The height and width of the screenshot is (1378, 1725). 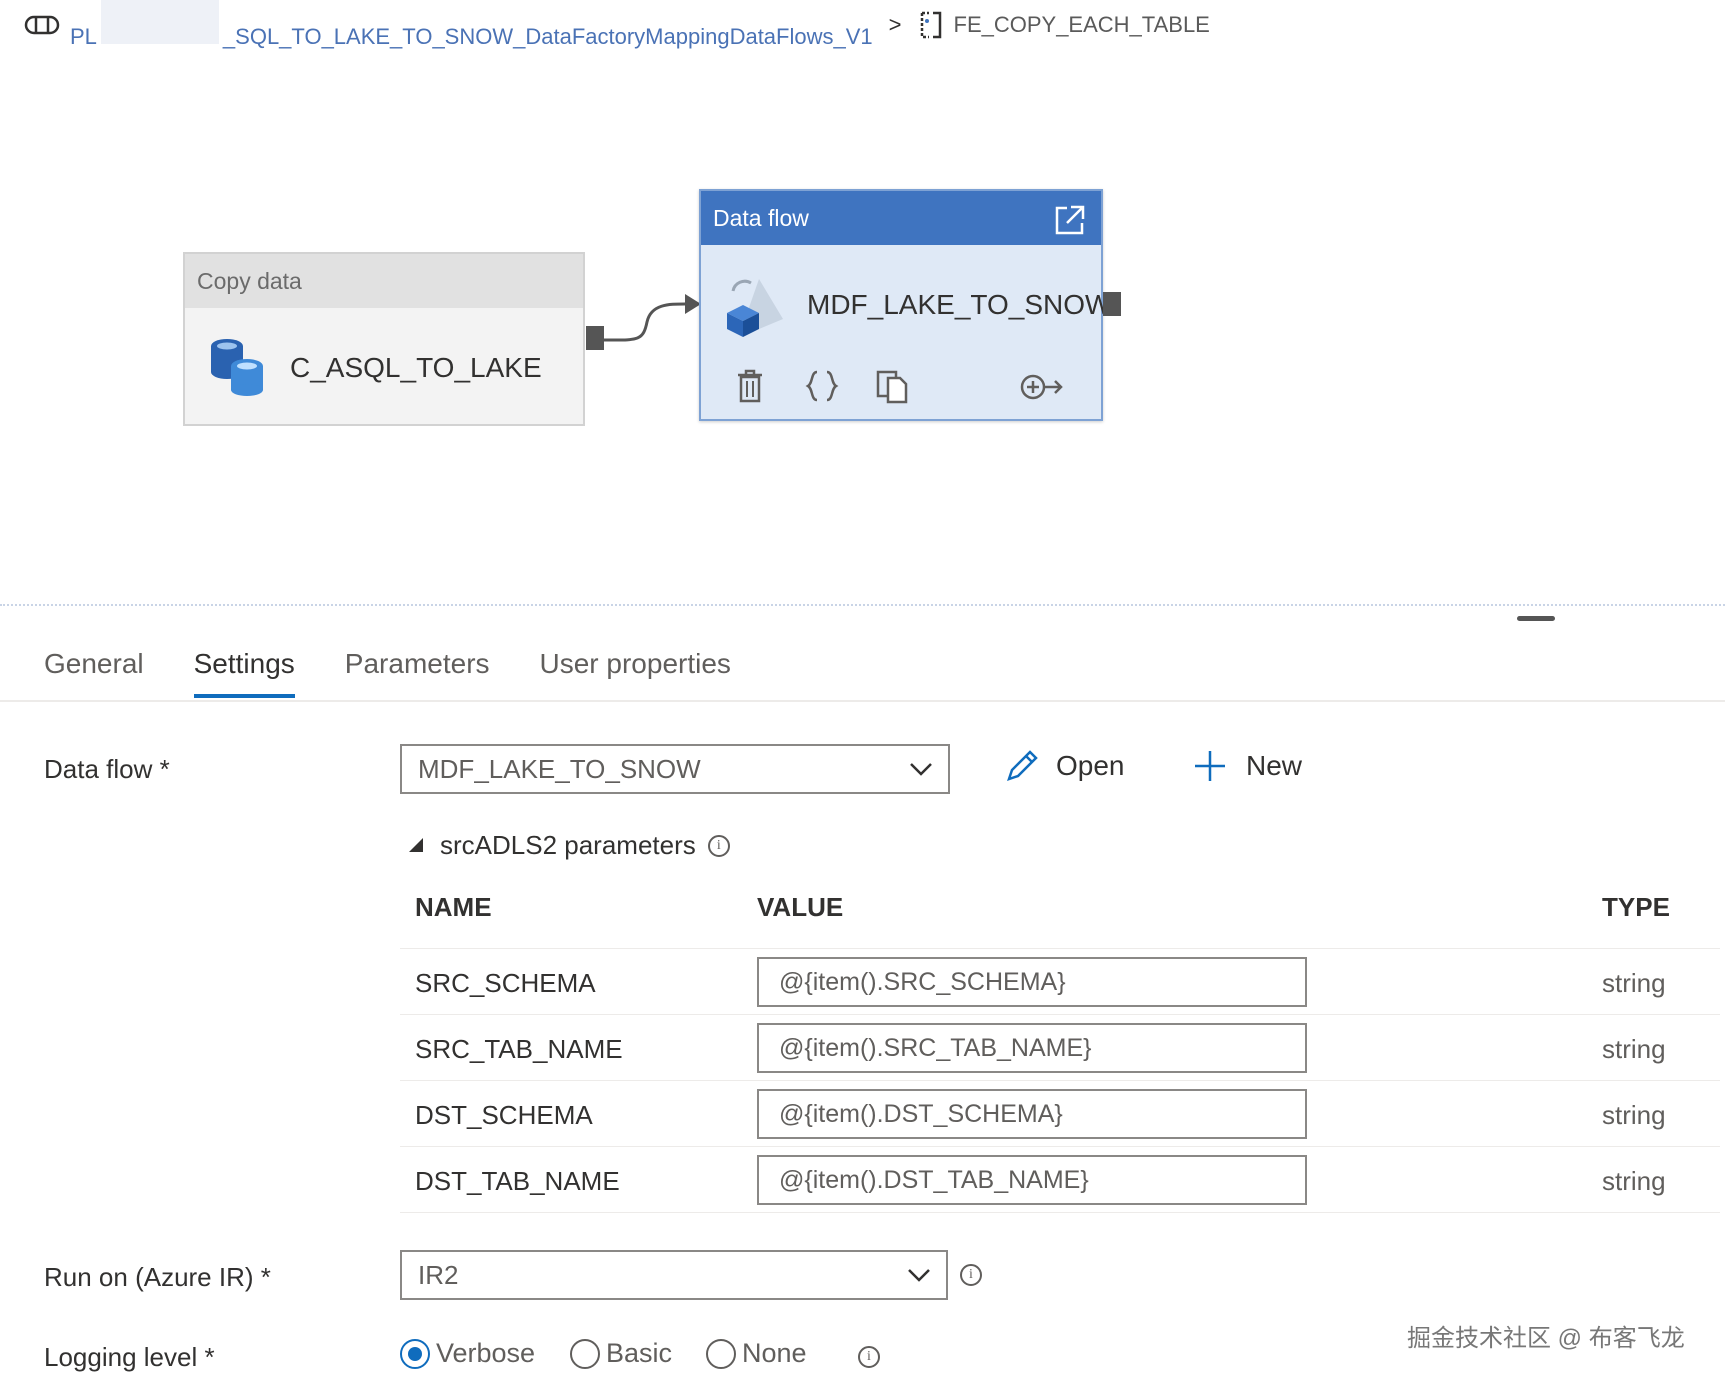 What do you see at coordinates (107, 769) in the screenshot?
I see `dataflow-label: Data flow *` at bounding box center [107, 769].